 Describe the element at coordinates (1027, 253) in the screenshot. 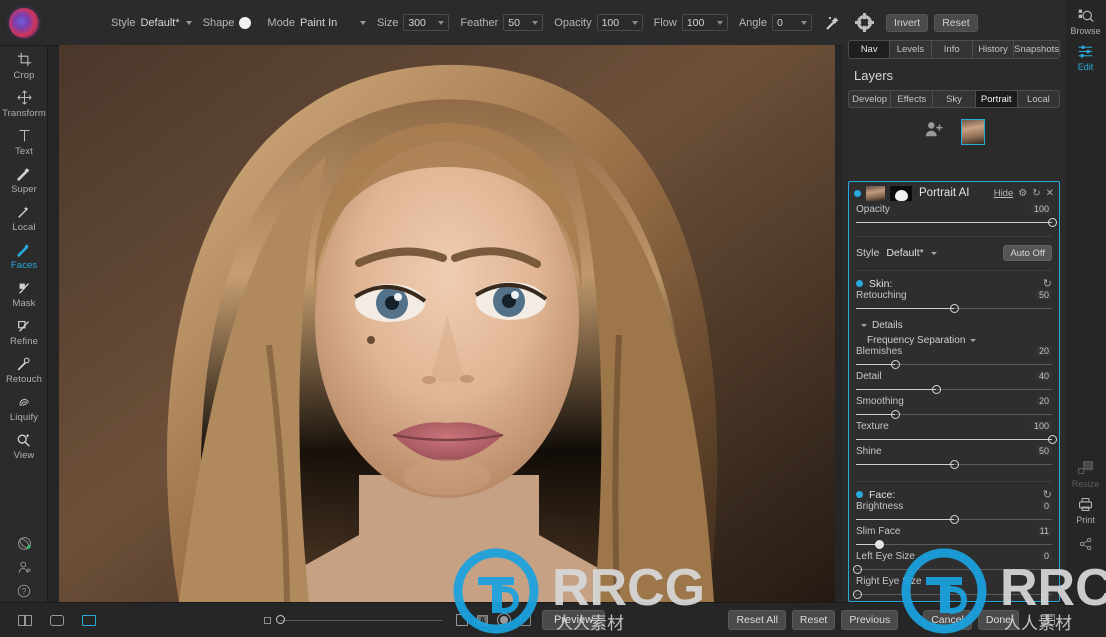

I see `auto-toggle-button: Auto Off` at that location.